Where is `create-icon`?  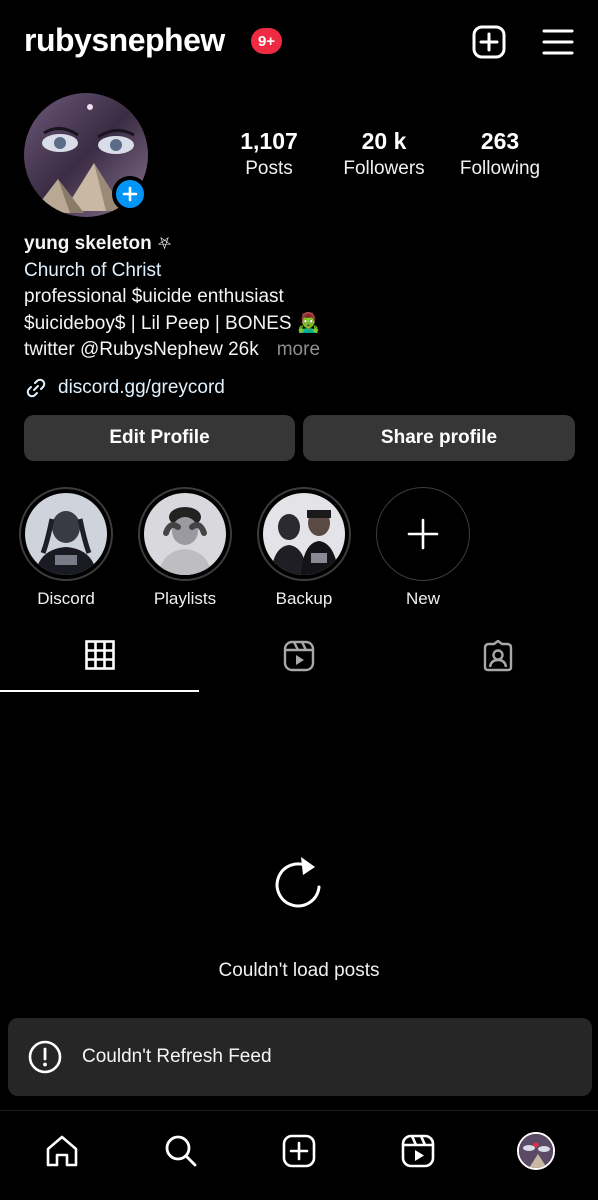
create-icon is located at coordinates (299, 1151).